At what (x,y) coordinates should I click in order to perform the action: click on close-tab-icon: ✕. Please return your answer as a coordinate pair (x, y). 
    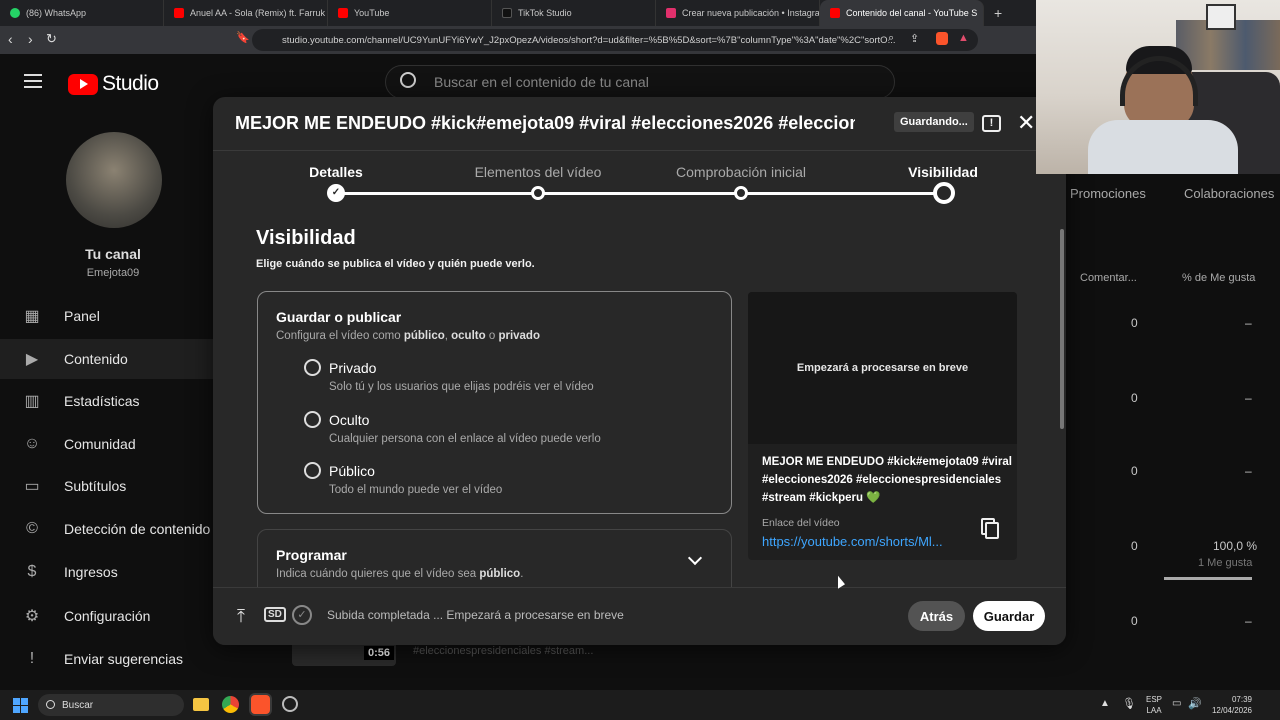
    Looking at the image, I should click on (983, 13).